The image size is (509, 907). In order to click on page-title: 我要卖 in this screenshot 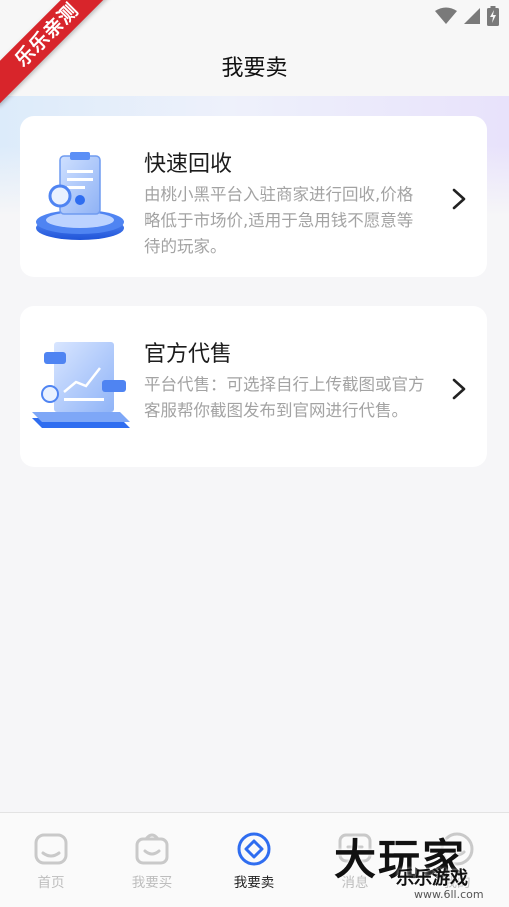, I will do `click(254, 68)`.